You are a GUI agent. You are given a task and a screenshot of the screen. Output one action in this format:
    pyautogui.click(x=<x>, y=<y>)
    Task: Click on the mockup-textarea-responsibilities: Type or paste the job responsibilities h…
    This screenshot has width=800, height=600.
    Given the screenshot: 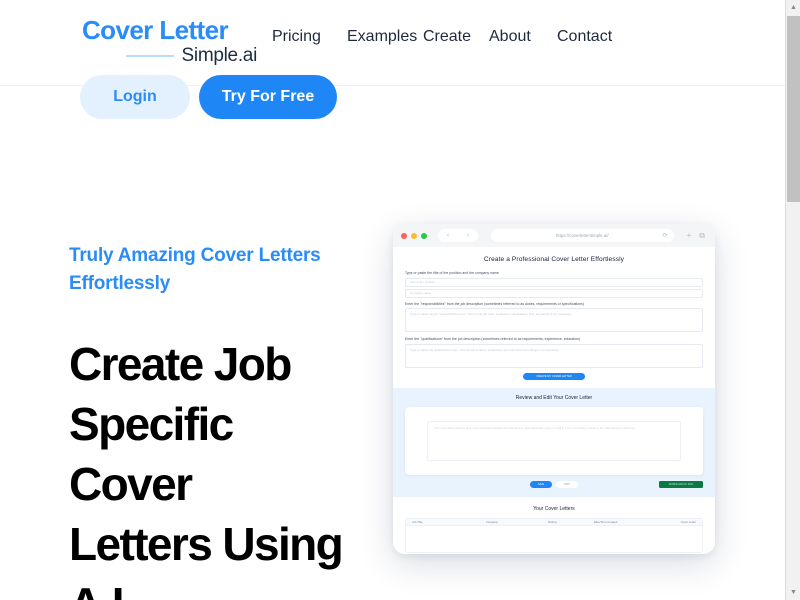 What is the action you would take?
    pyautogui.click(x=554, y=320)
    